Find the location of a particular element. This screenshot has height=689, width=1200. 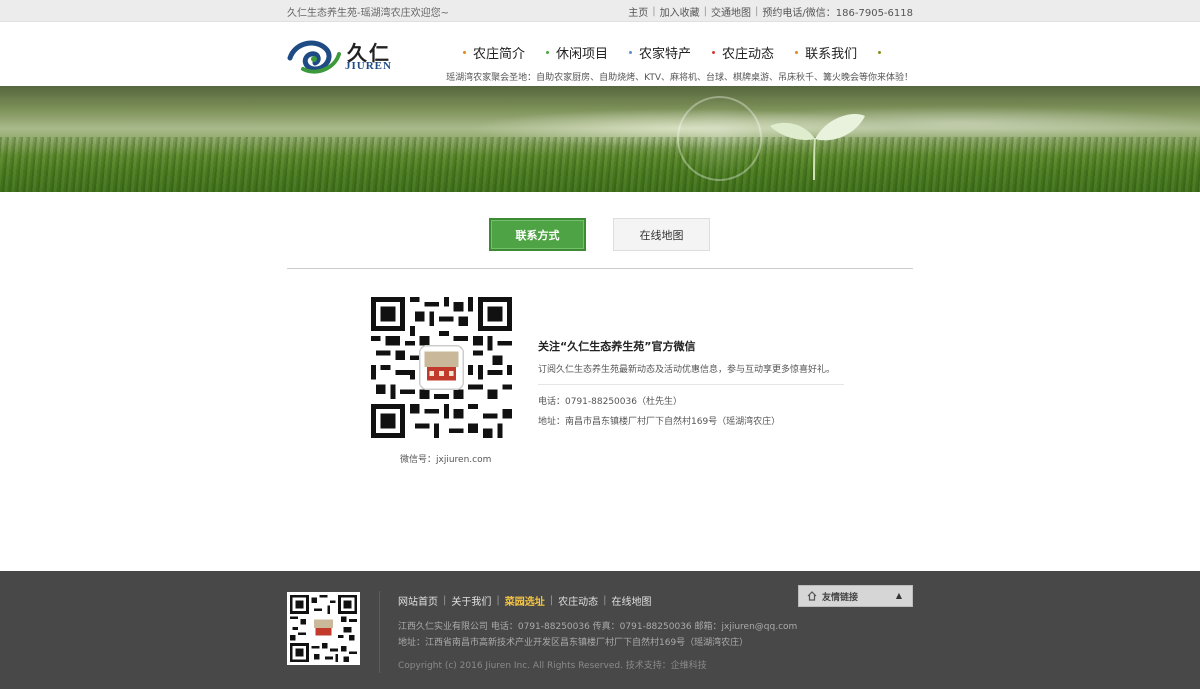

footer-qr-code is located at coordinates (323, 628).